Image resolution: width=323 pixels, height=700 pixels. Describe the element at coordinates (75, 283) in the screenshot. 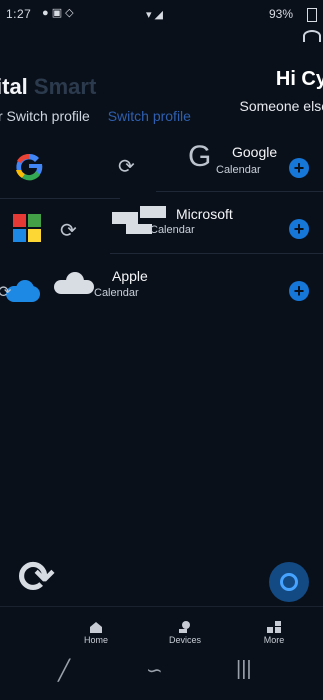

I see `apple-cloud-ghost-icon` at that location.